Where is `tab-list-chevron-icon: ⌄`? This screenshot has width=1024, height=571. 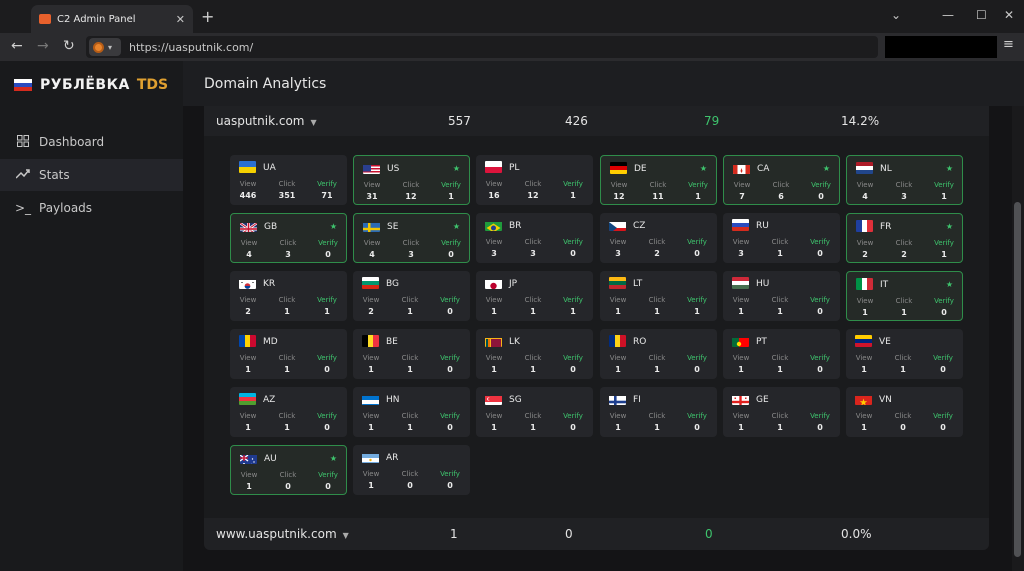
tab-list-chevron-icon: ⌄ is located at coordinates (896, 15).